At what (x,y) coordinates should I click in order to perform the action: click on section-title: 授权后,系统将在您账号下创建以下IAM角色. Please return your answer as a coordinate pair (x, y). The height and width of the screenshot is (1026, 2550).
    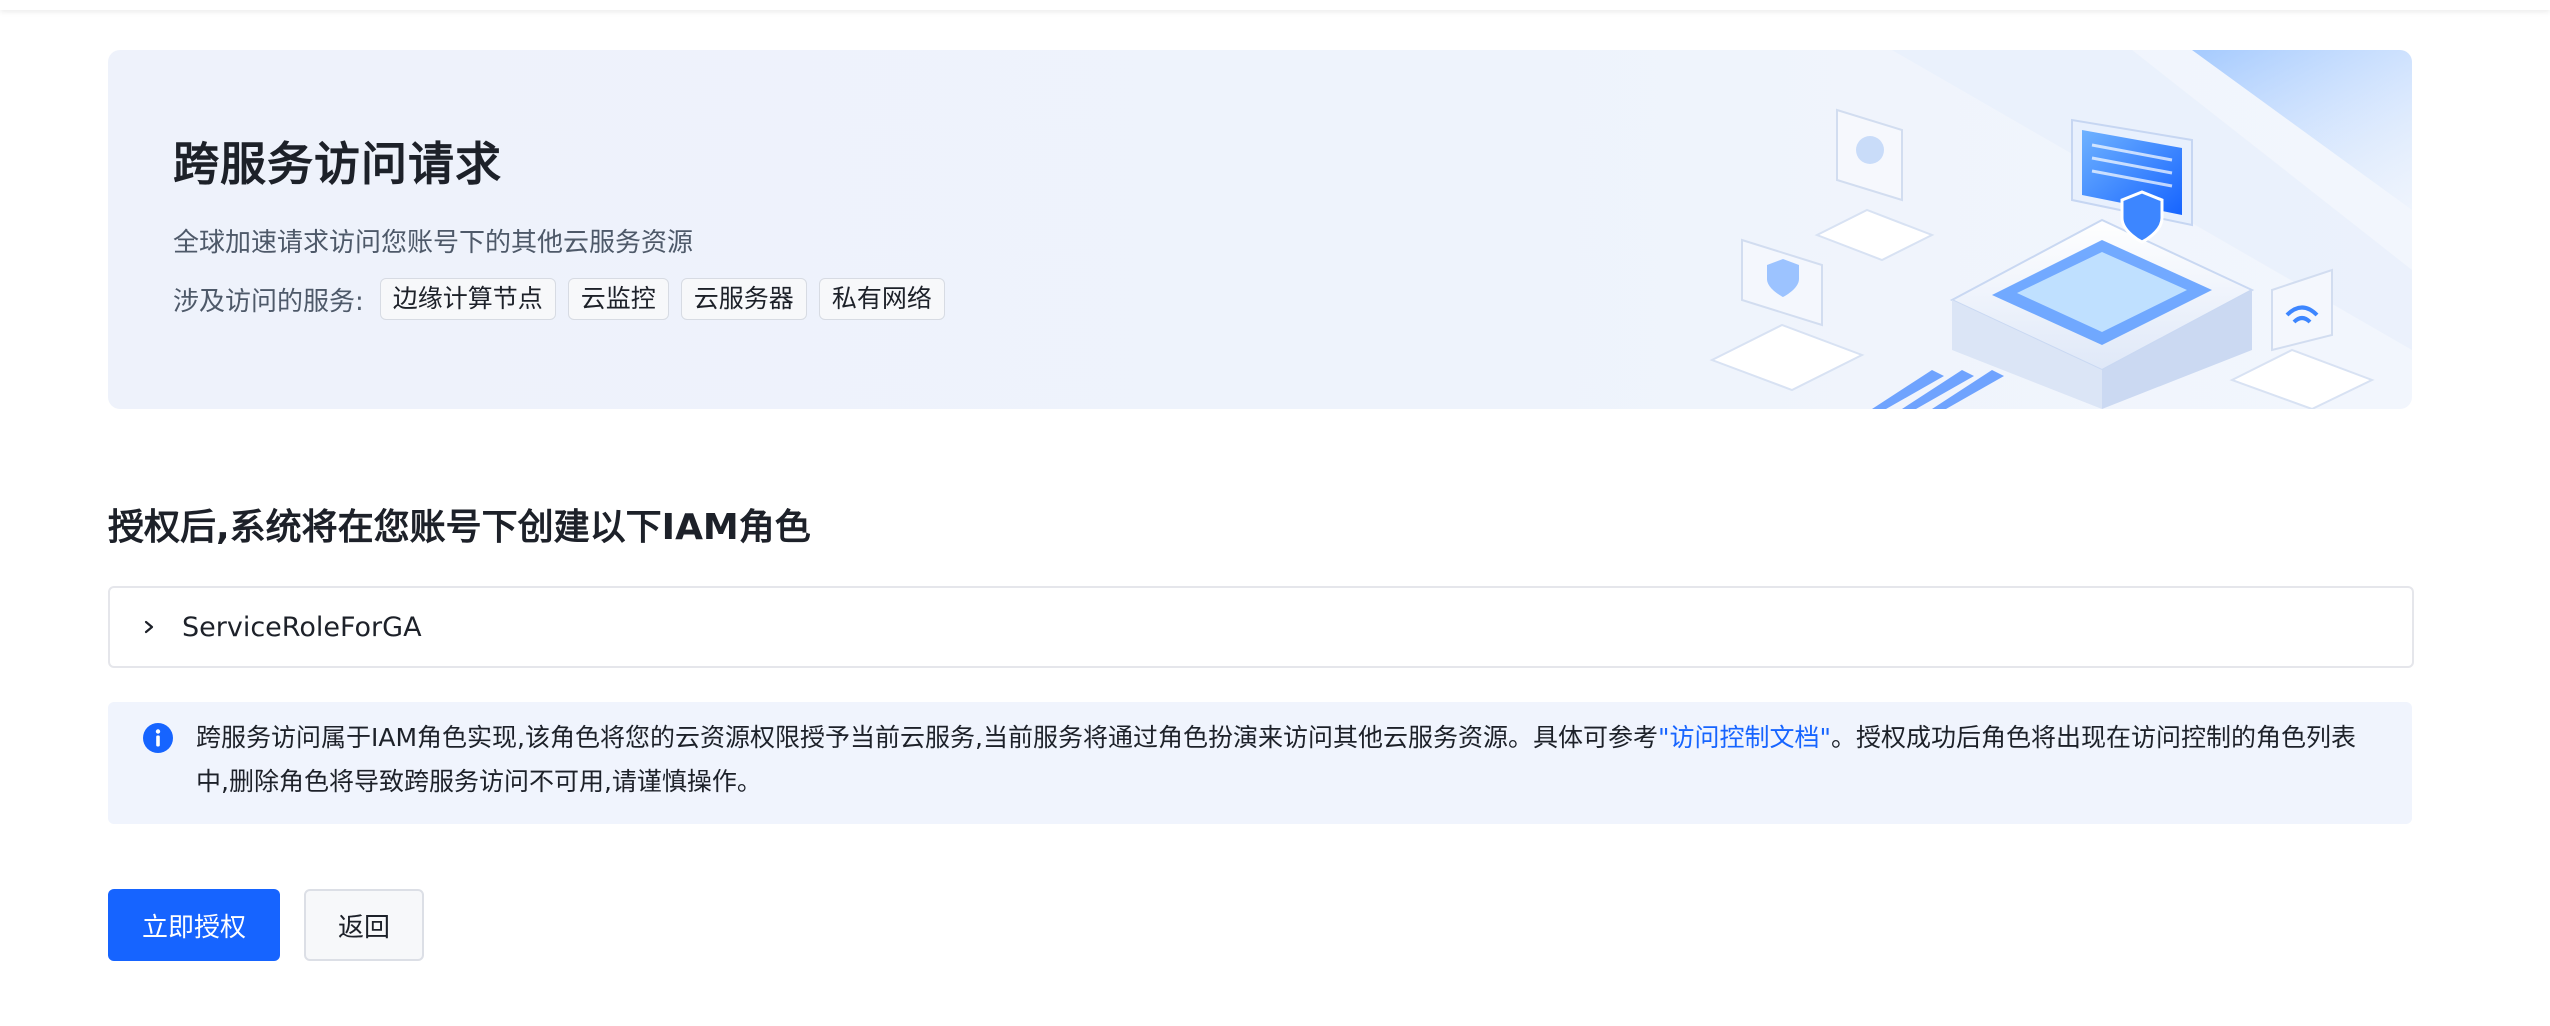
    Looking at the image, I should click on (459, 527).